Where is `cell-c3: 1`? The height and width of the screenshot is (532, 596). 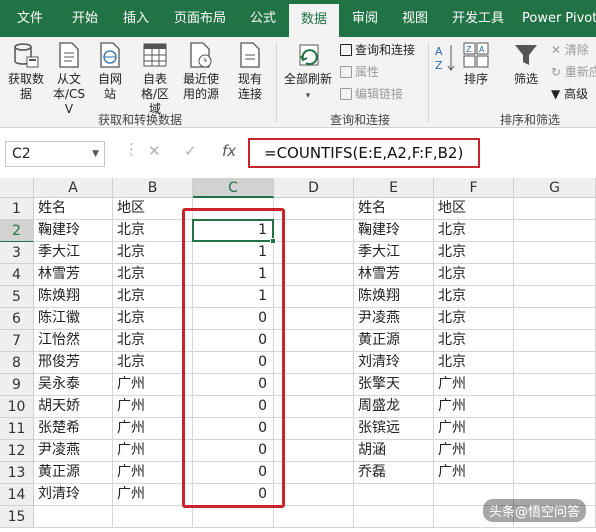
cell-c3: 1 is located at coordinates (233, 253).